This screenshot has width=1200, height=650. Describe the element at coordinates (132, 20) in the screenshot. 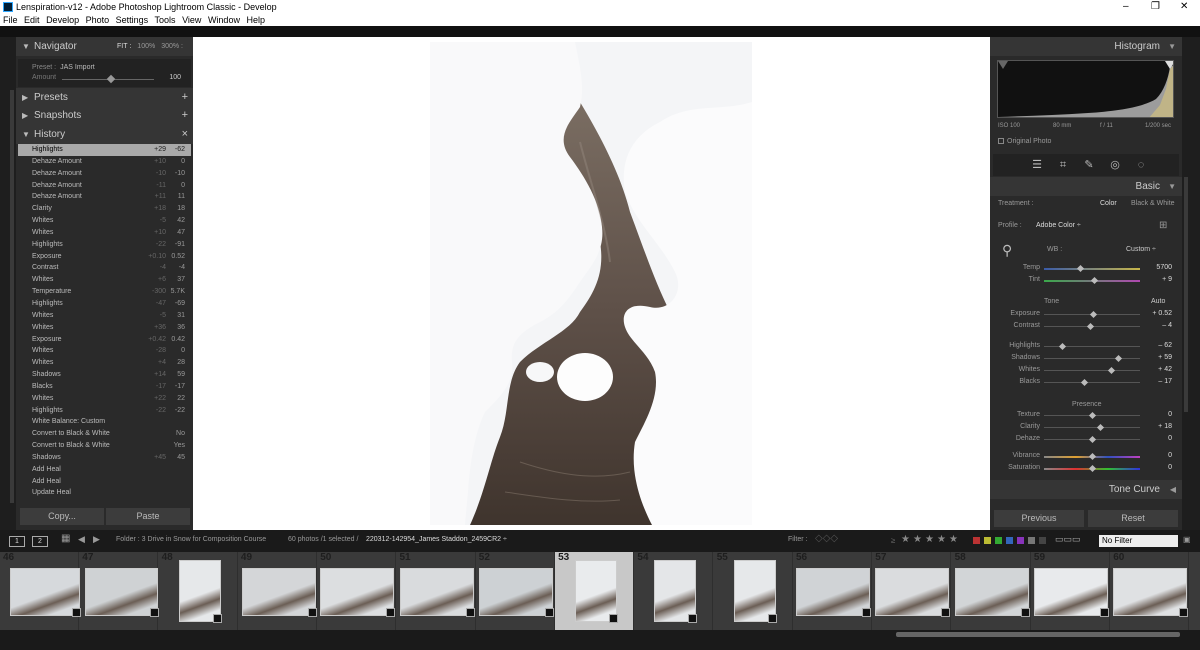

I see `menu-settings: Settings` at that location.